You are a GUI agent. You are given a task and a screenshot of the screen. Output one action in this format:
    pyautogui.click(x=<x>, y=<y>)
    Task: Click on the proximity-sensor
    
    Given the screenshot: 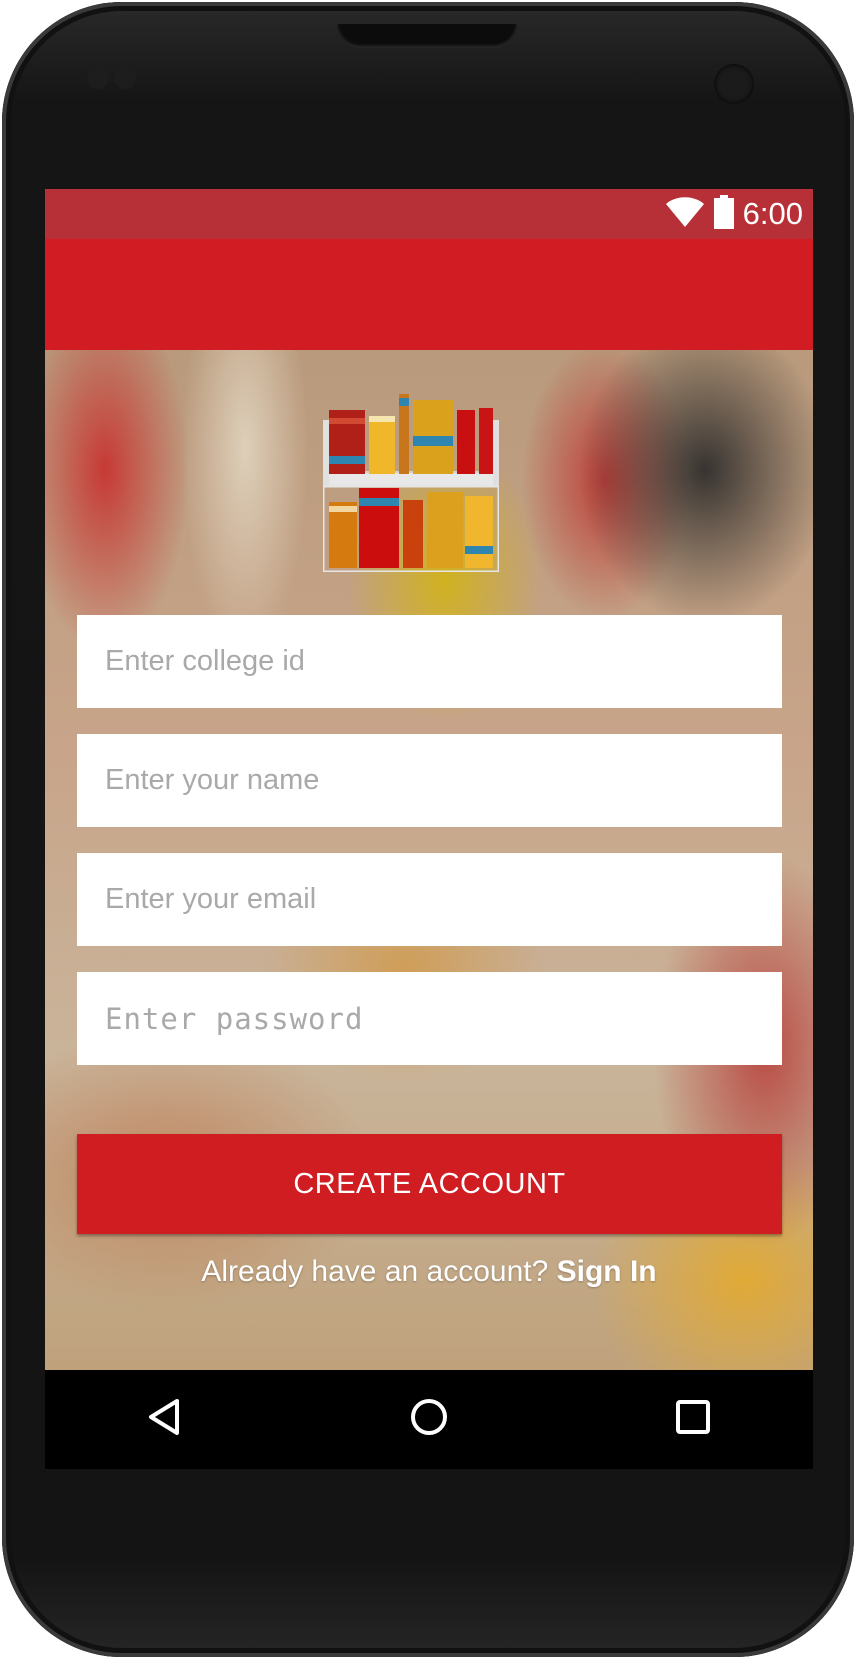 What is the action you would take?
    pyautogui.click(x=98, y=78)
    